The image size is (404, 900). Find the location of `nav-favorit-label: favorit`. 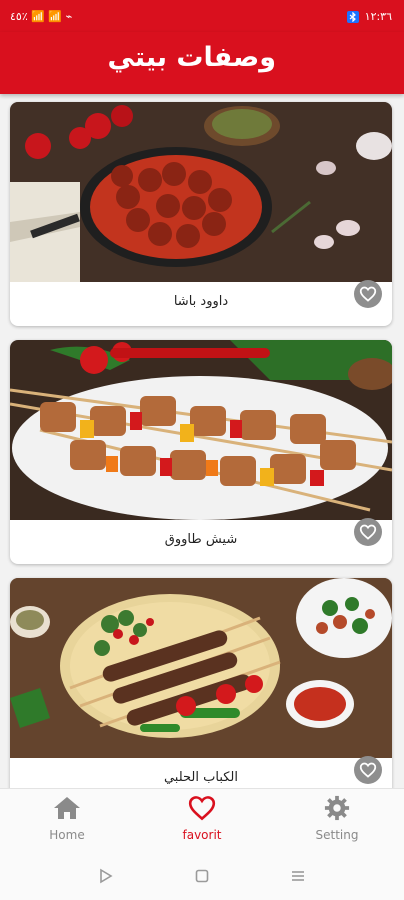

nav-favorit-label: favorit is located at coordinates (202, 835).